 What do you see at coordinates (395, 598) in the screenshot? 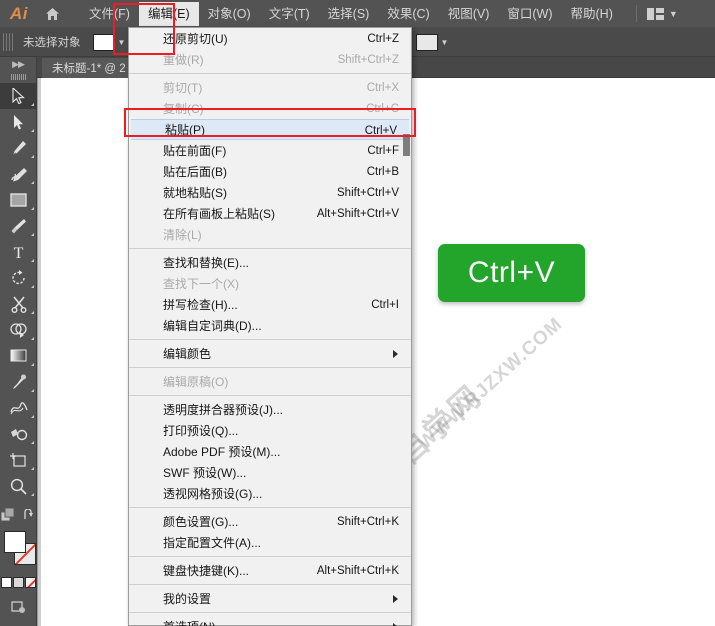
I see `submenu-arrow-icon` at bounding box center [395, 598].